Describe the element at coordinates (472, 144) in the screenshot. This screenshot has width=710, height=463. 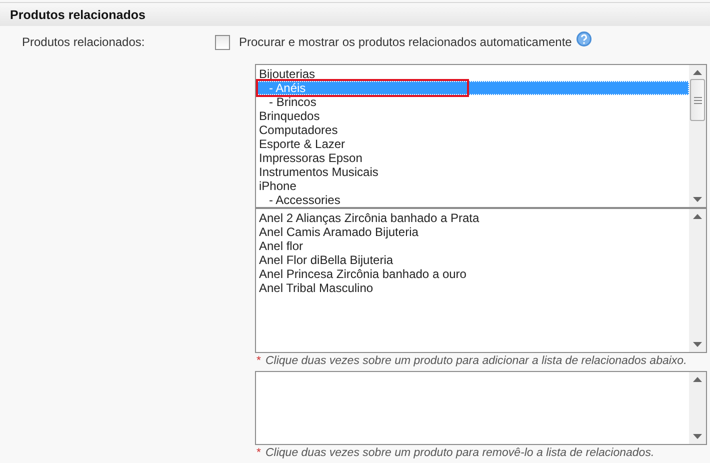
I see `list-item: Esporte & Lazer` at that location.